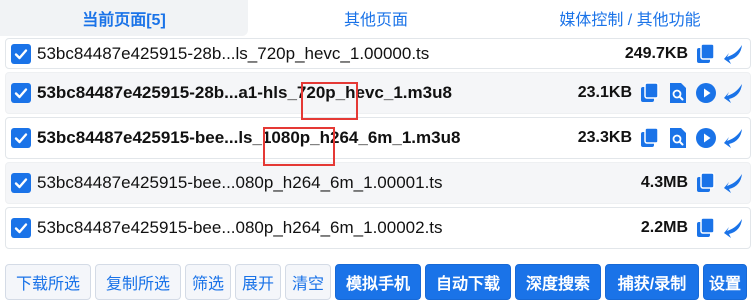  What do you see at coordinates (664, 227) in the screenshot?
I see `file-size: 2.2MB` at bounding box center [664, 227].